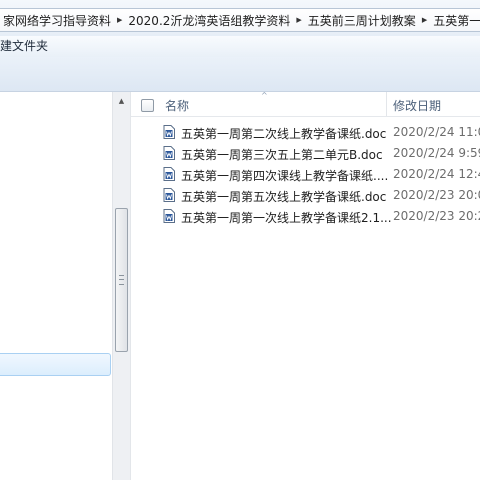  I want to click on file-date: 2020/2/24 12:41, so click(436, 174).